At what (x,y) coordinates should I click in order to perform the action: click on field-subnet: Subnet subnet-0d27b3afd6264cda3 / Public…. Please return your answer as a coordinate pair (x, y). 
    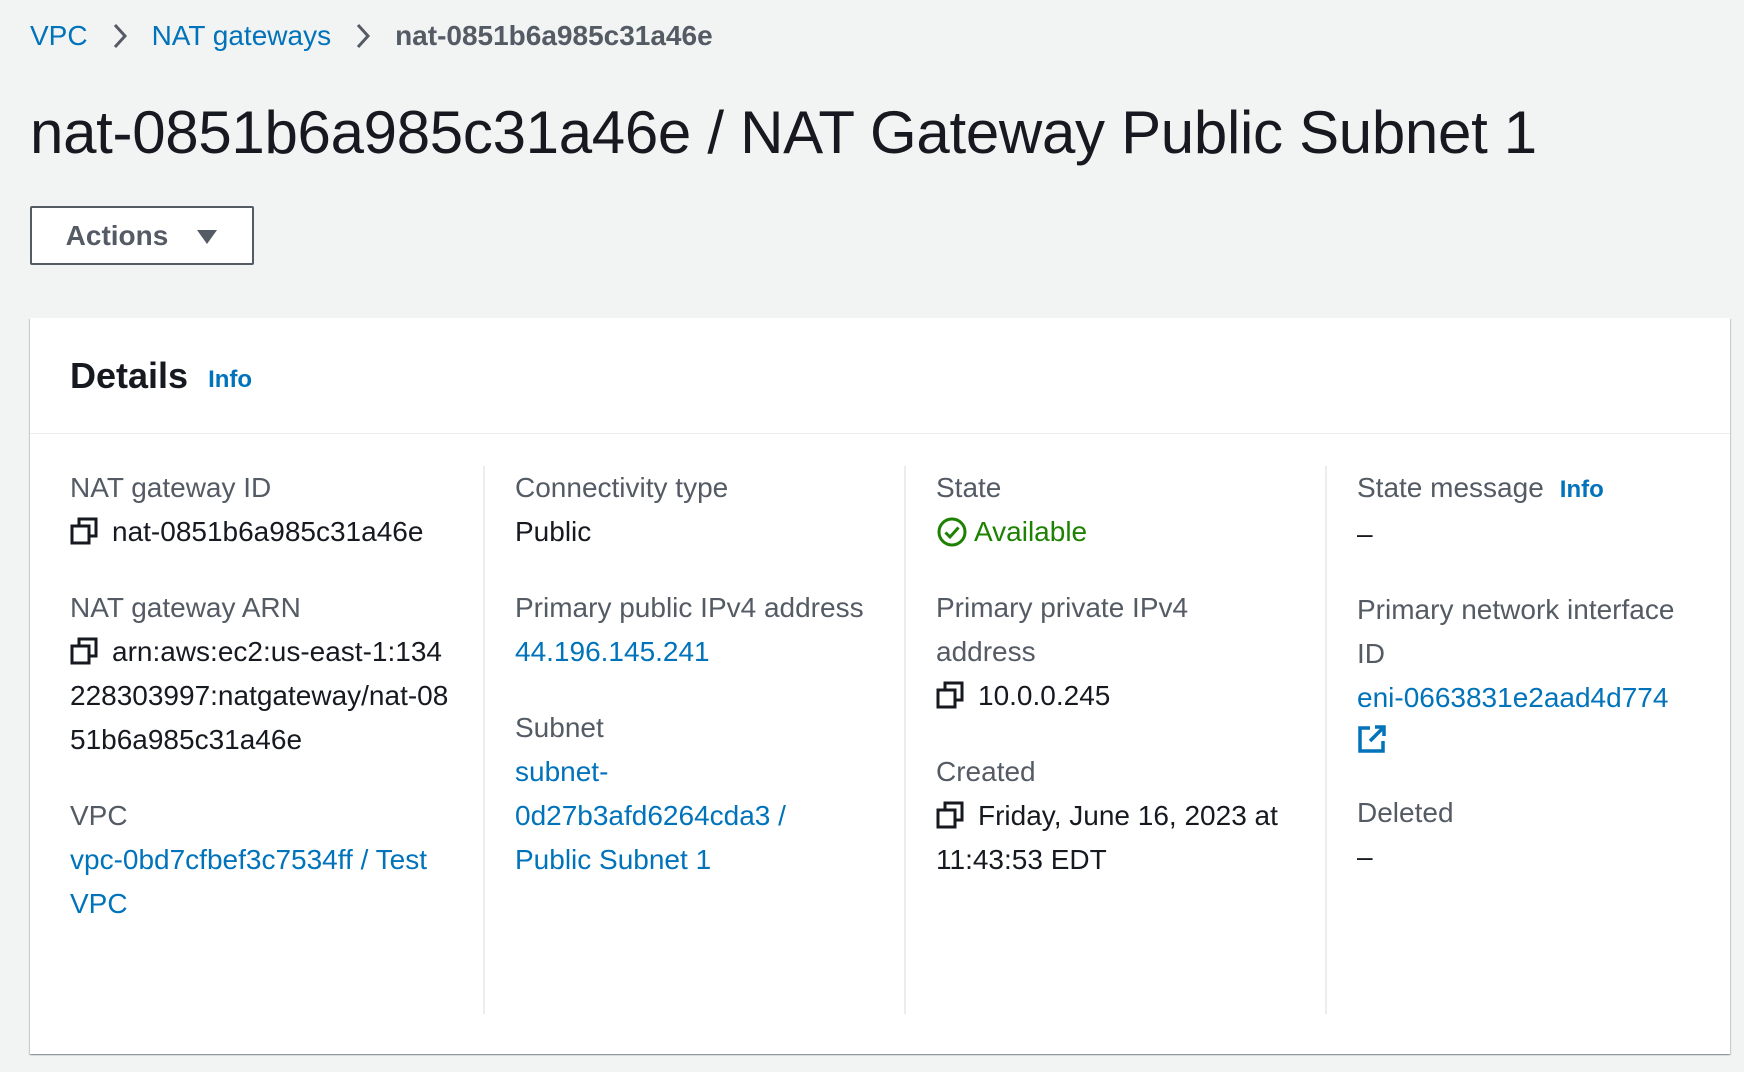
    Looking at the image, I should click on (693, 794).